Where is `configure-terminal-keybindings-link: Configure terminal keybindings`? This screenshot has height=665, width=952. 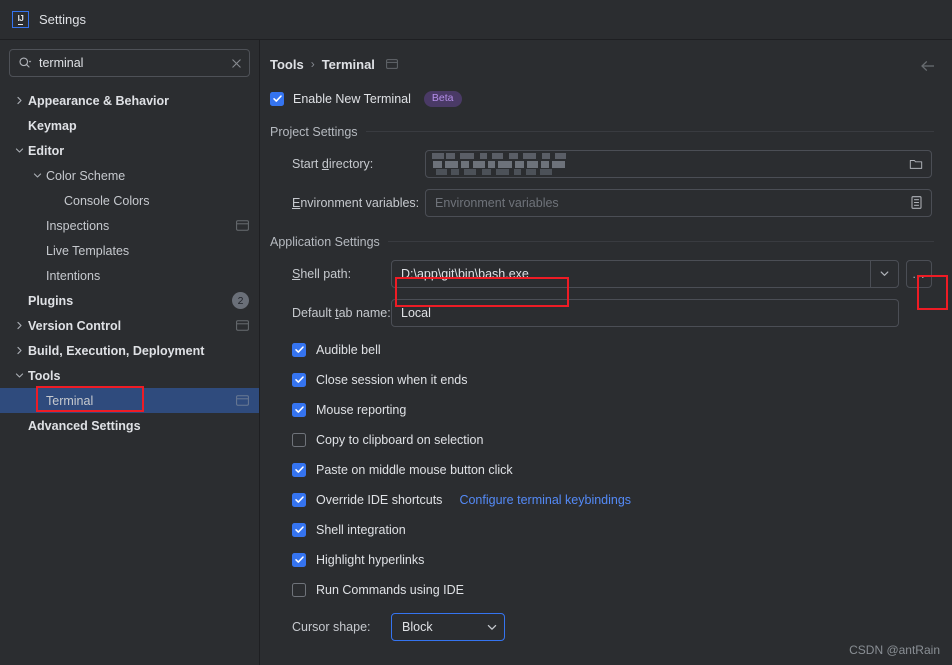
configure-terminal-keybindings-link: Configure terminal keybindings is located at coordinates (545, 500).